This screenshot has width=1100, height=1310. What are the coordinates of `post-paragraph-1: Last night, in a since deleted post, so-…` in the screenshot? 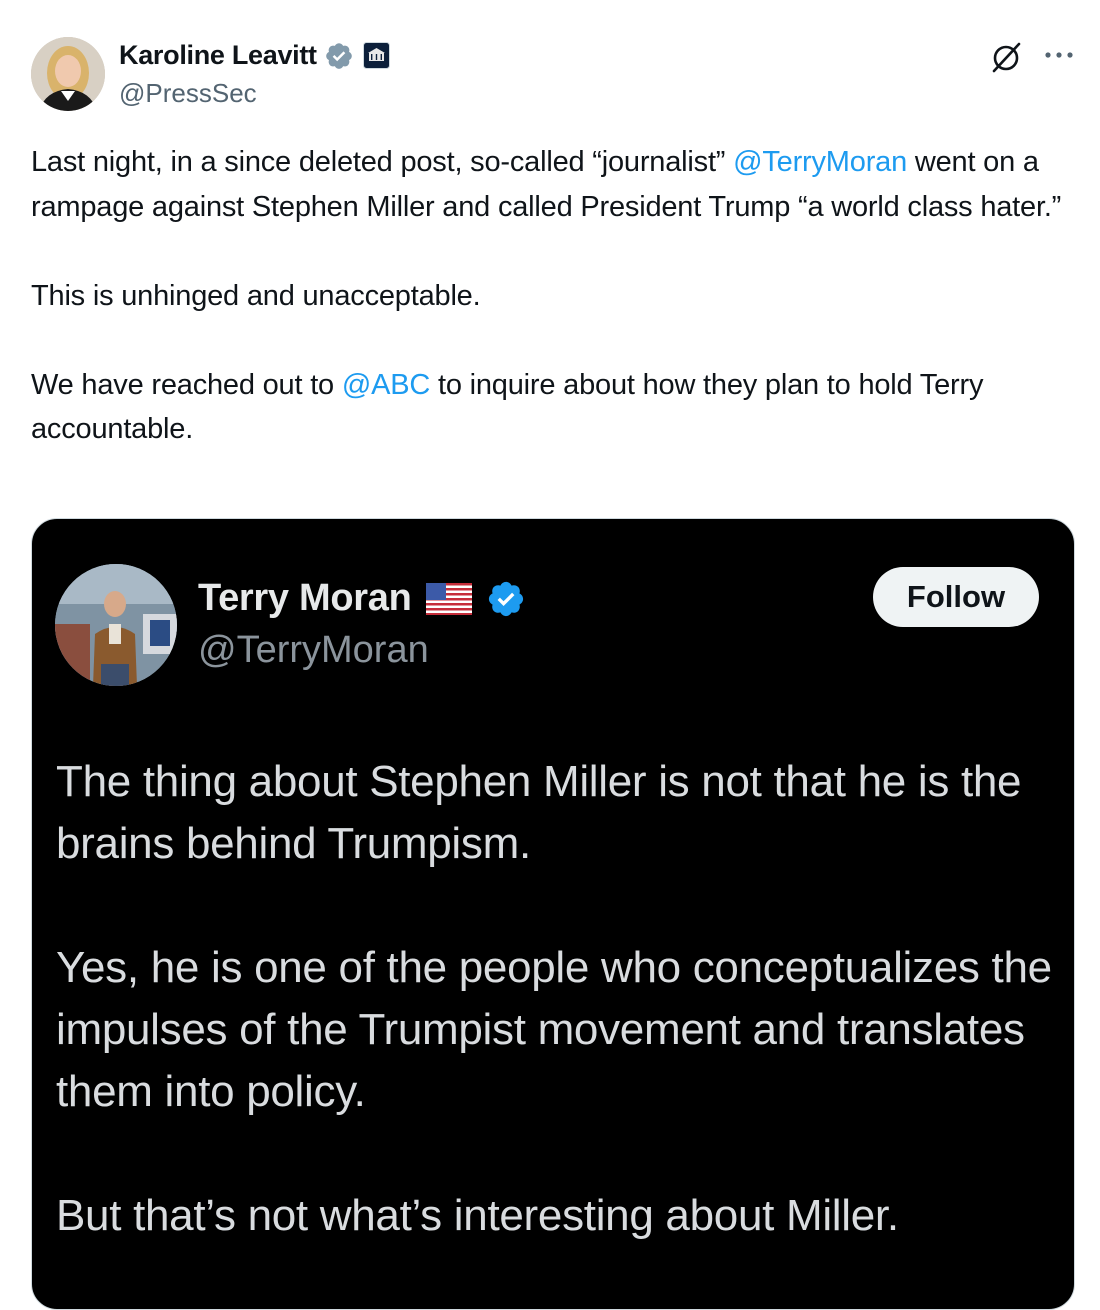 It's located at (556, 184).